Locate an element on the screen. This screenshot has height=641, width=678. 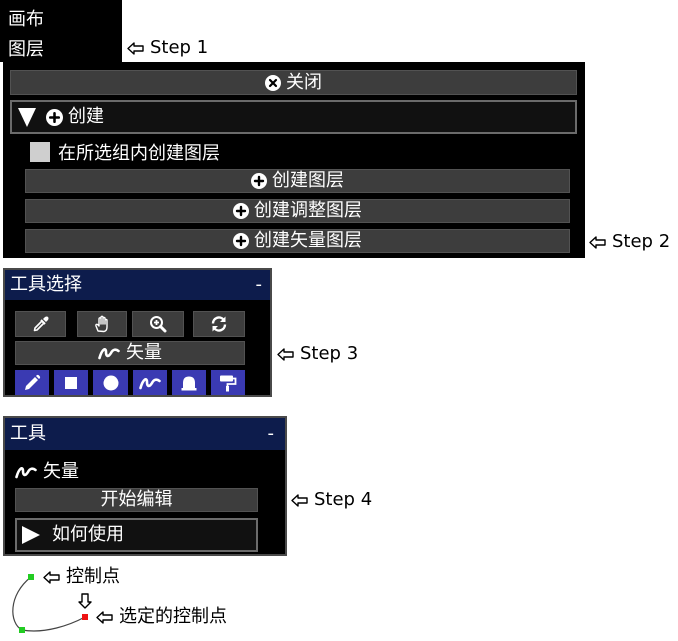
create-layer-label: 创建图层 is located at coordinates (308, 180).